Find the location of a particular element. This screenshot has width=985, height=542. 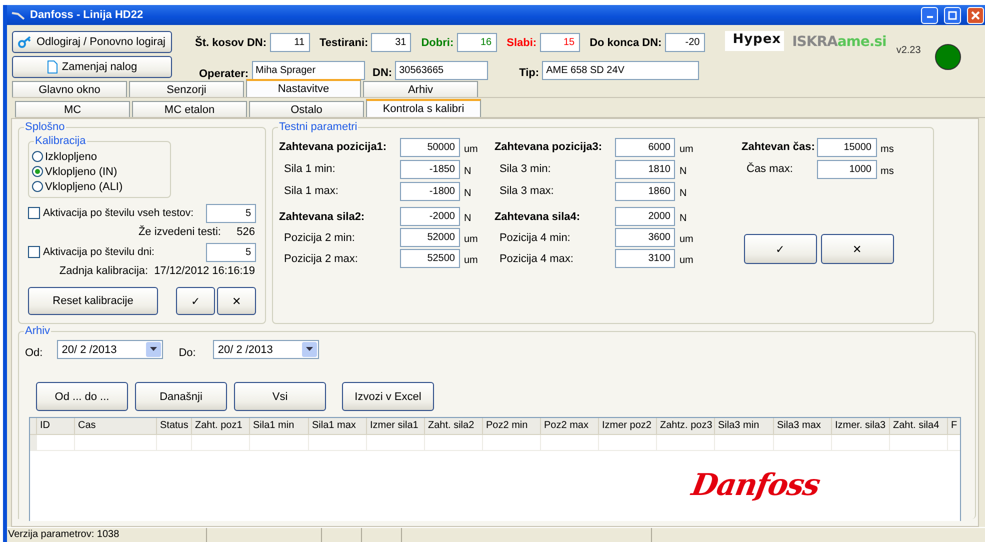

column-header: Sila1 max is located at coordinates (338, 426).